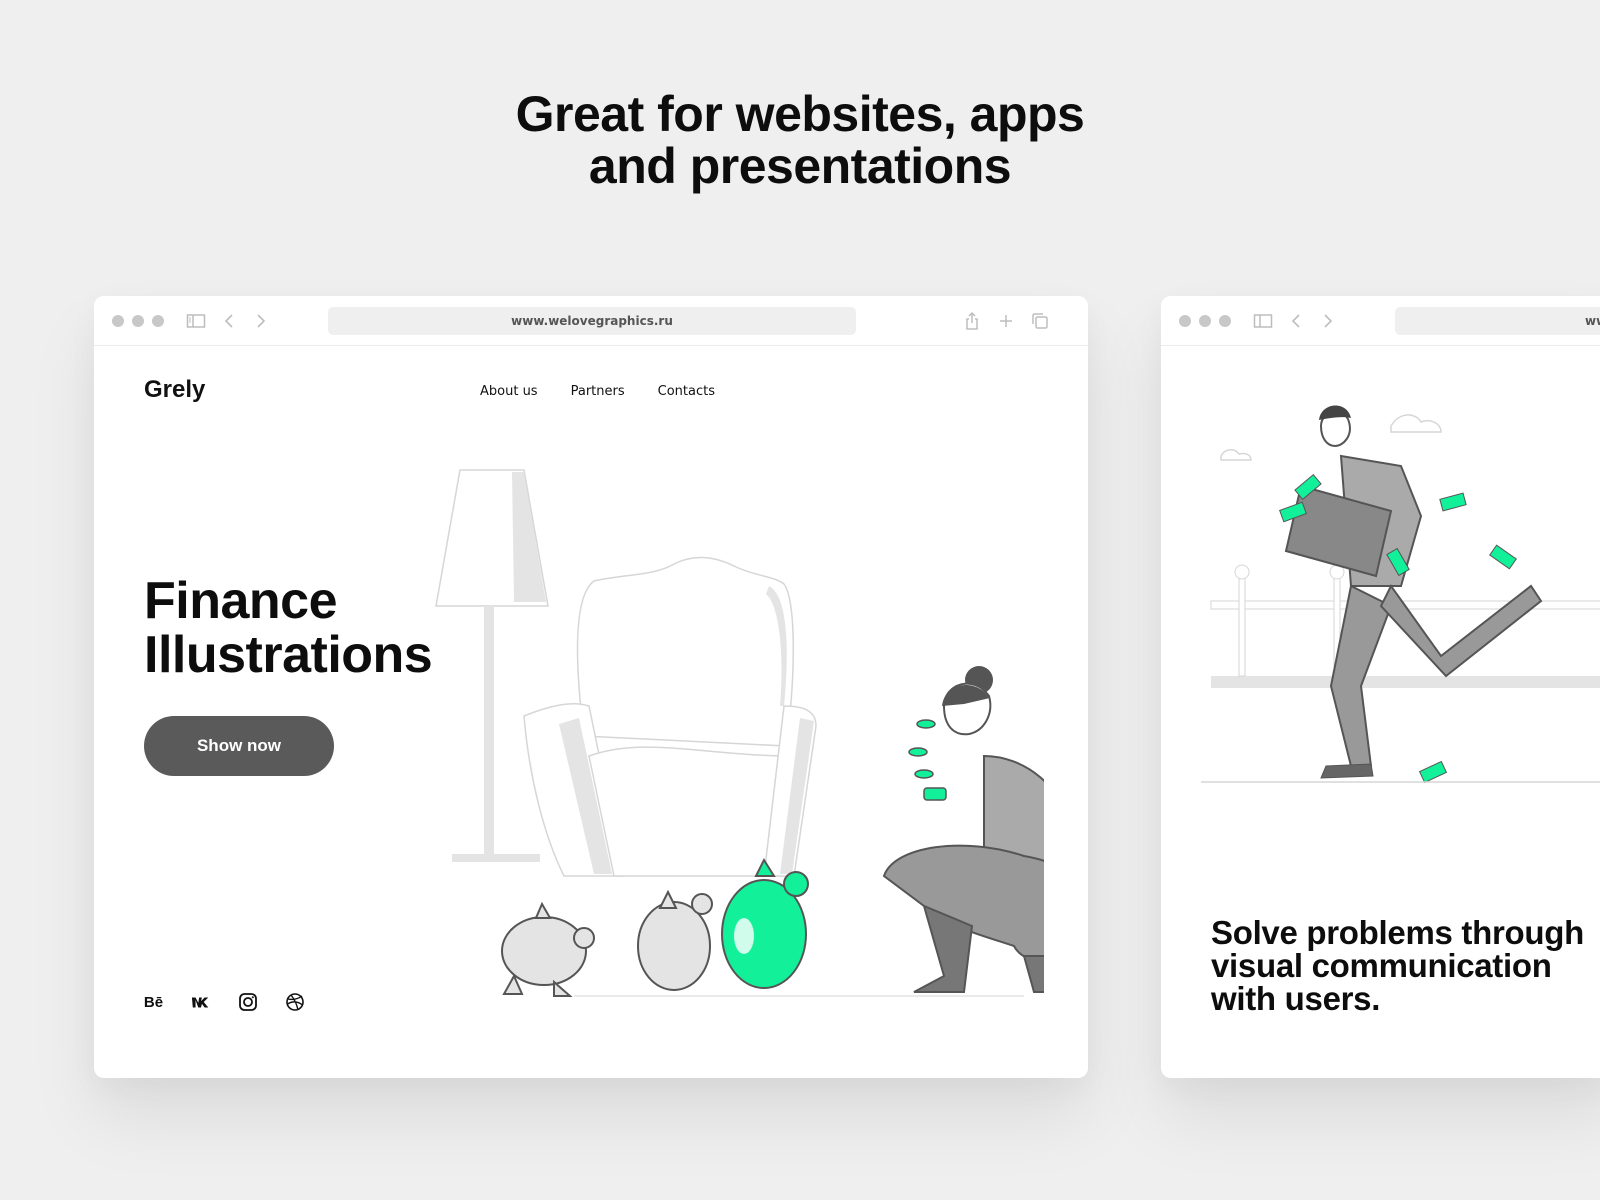  Describe the element at coordinates (765, 923) in the screenshot. I see `piggy-bank-green` at that location.